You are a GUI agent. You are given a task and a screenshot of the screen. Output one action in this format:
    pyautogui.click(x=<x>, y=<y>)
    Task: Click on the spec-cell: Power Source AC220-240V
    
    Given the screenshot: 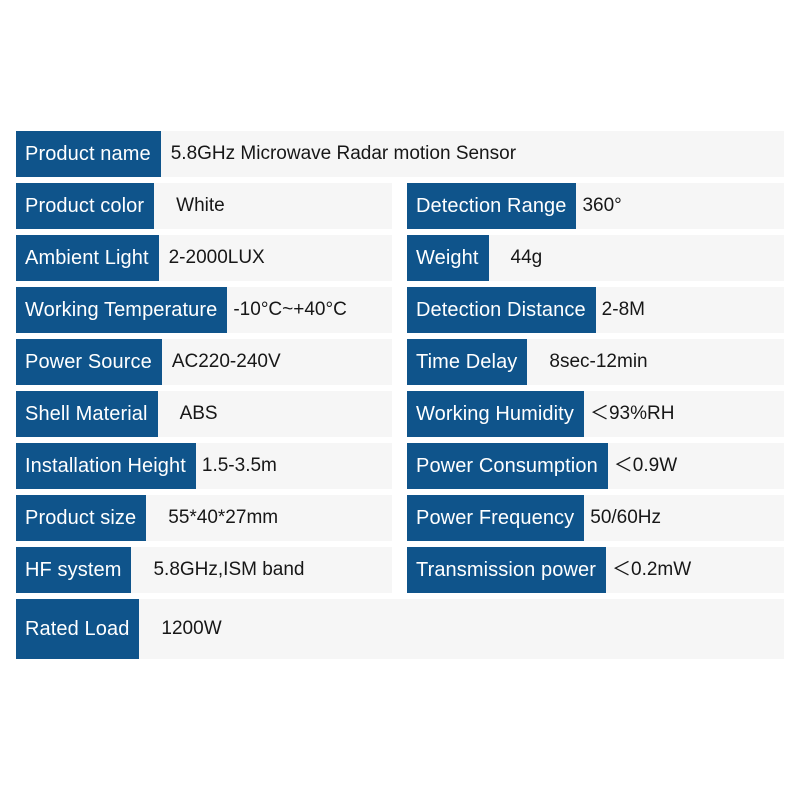 What is the action you would take?
    pyautogui.click(x=204, y=362)
    